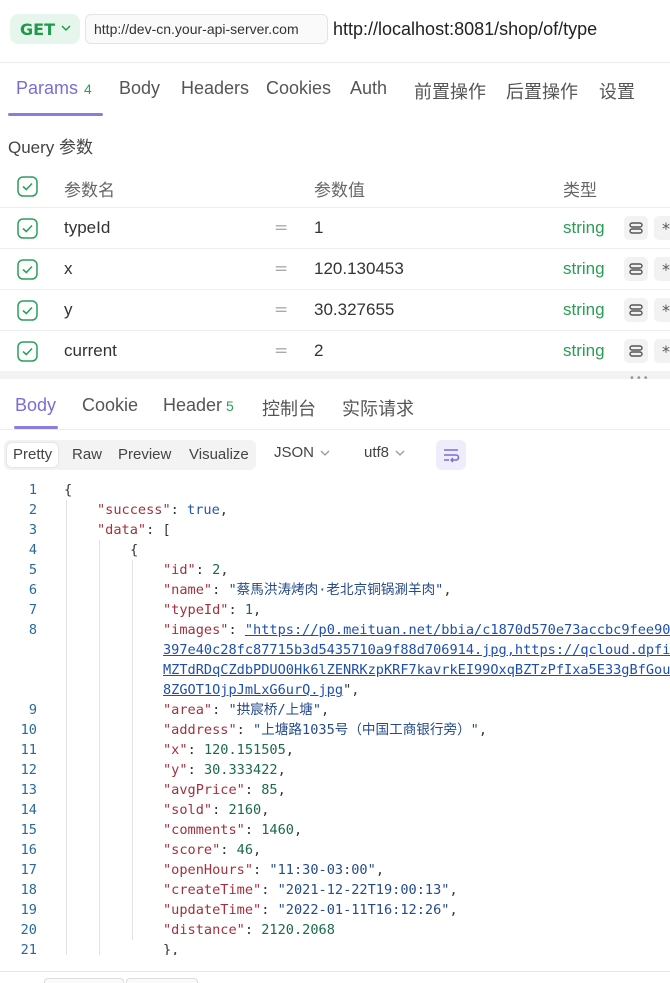 The height and width of the screenshot is (983, 670). What do you see at coordinates (212, 890) in the screenshot?
I see `json-key: "createTime"` at bounding box center [212, 890].